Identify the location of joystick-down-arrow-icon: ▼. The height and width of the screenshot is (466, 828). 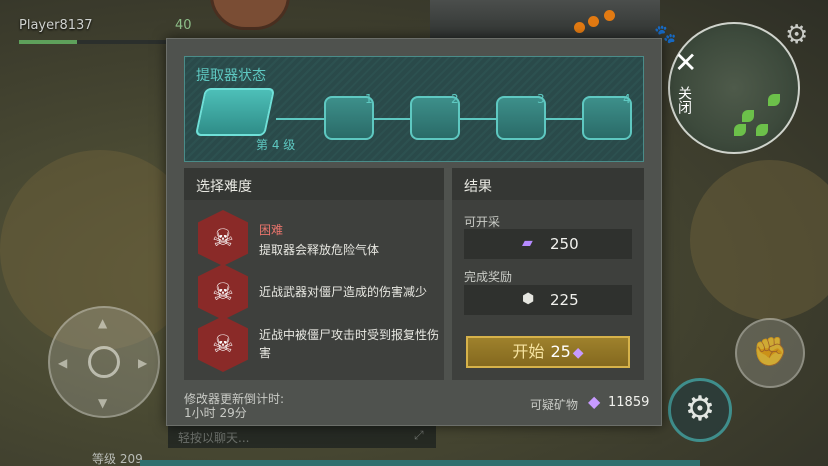
(103, 403).